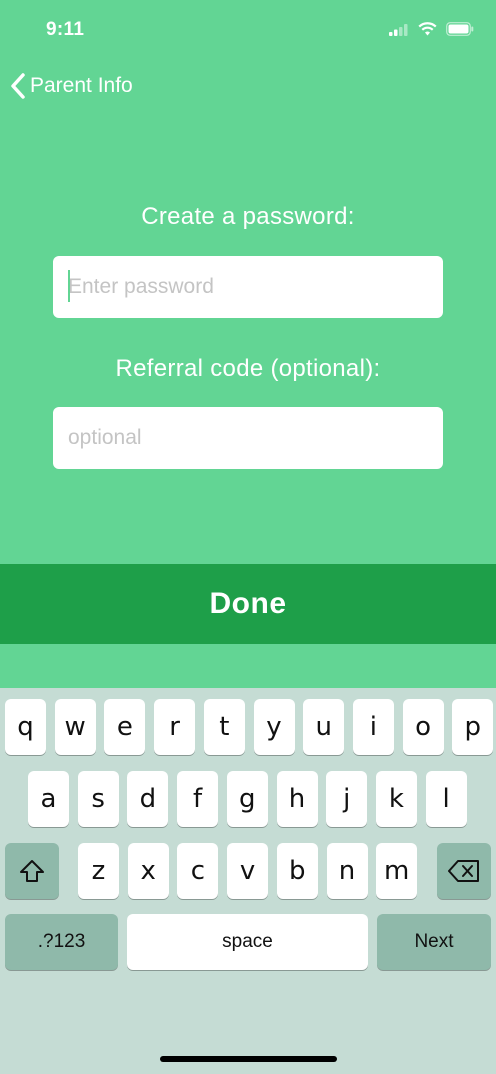 The height and width of the screenshot is (1074, 496). Describe the element at coordinates (423, 727) in the screenshot. I see `key-o: o` at that location.